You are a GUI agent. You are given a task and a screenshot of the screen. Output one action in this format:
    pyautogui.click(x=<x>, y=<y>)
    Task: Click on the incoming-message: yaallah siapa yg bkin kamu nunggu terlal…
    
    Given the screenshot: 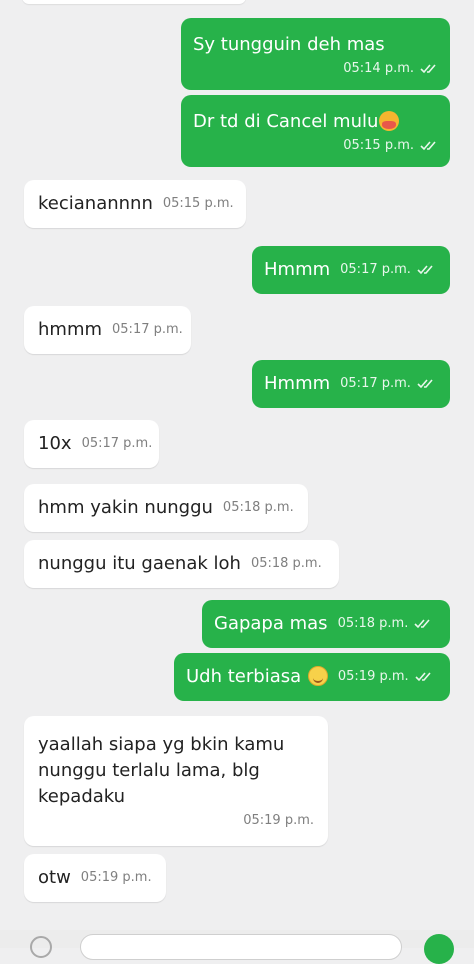 What is the action you would take?
    pyautogui.click(x=176, y=781)
    